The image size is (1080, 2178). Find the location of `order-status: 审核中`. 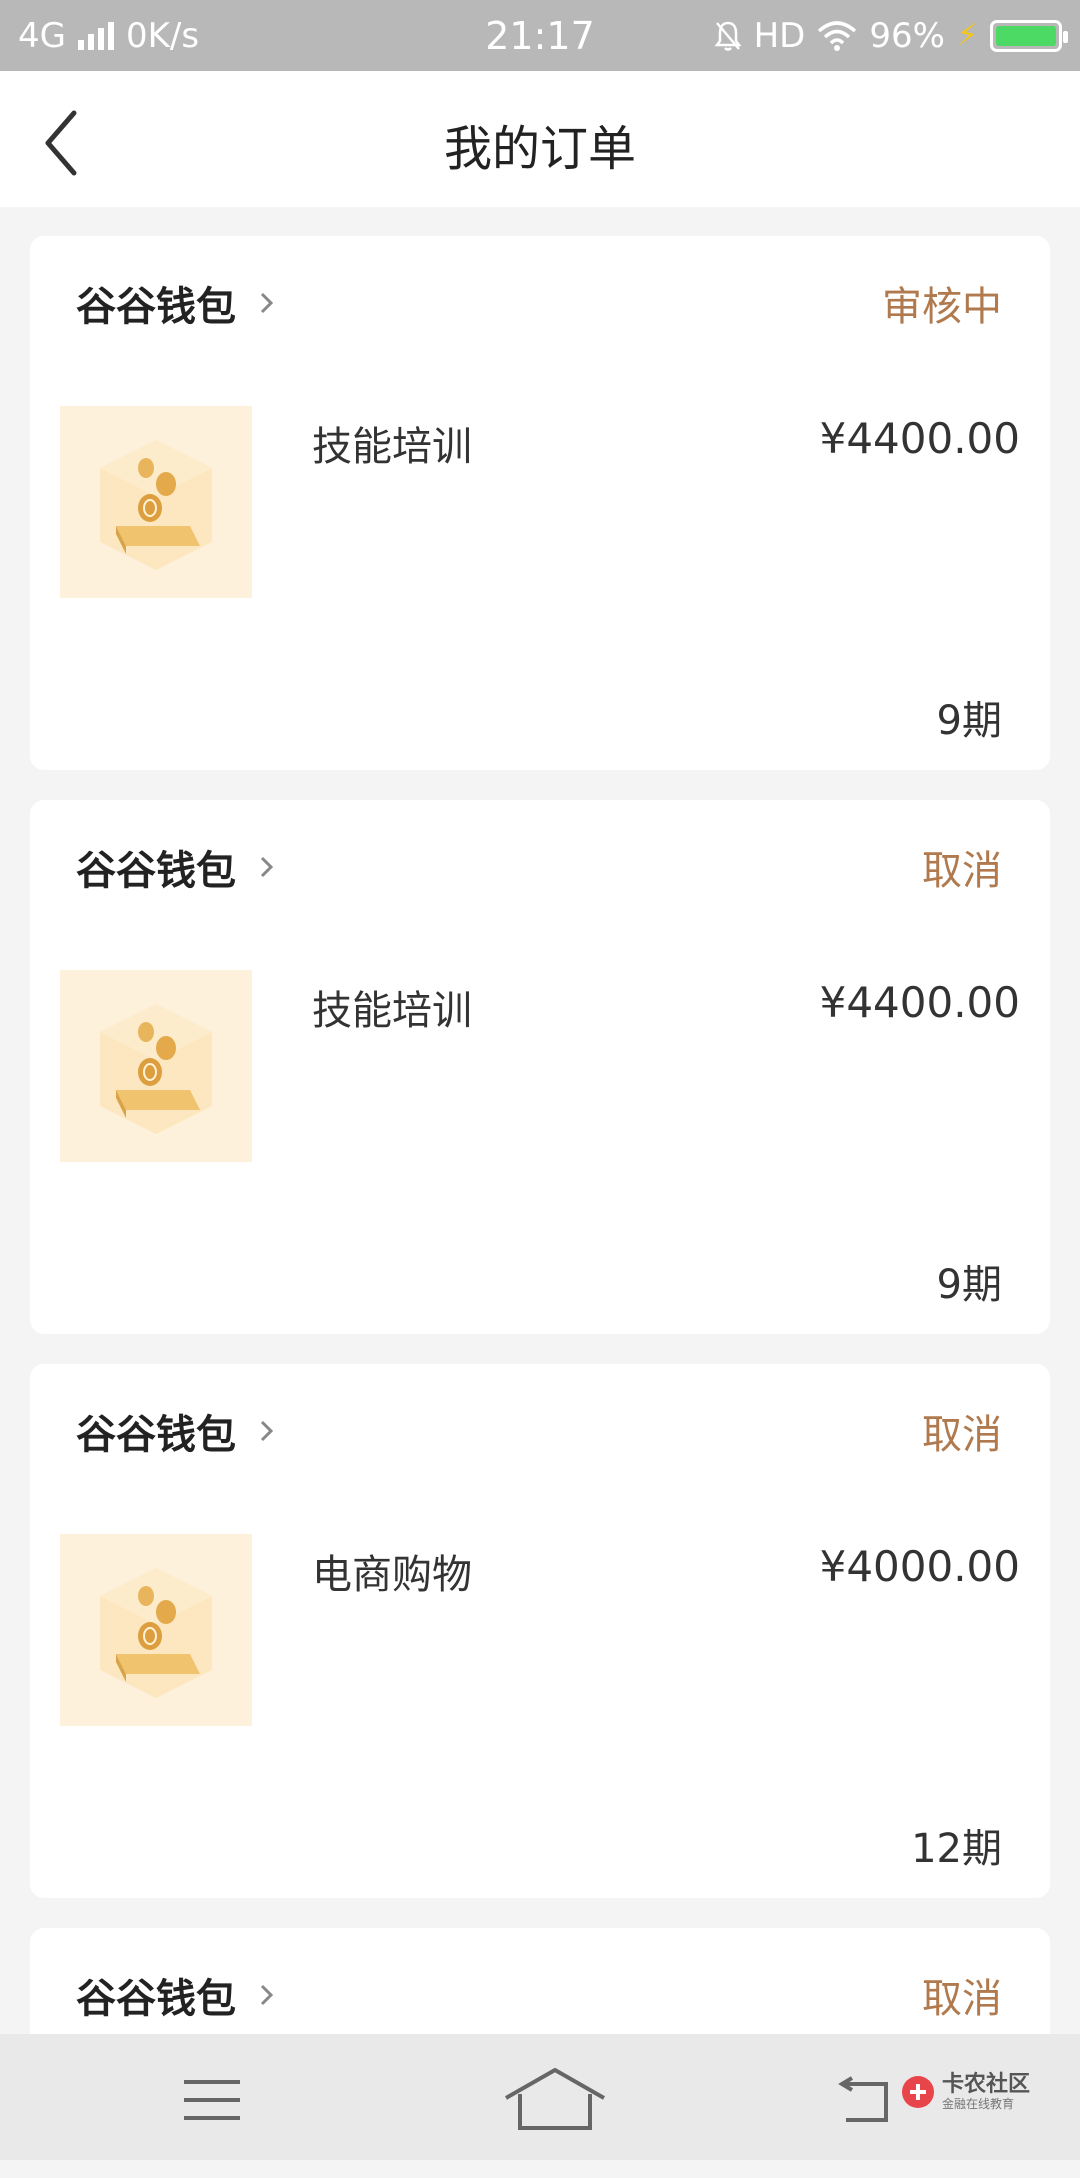

order-status: 审核中 is located at coordinates (942, 307).